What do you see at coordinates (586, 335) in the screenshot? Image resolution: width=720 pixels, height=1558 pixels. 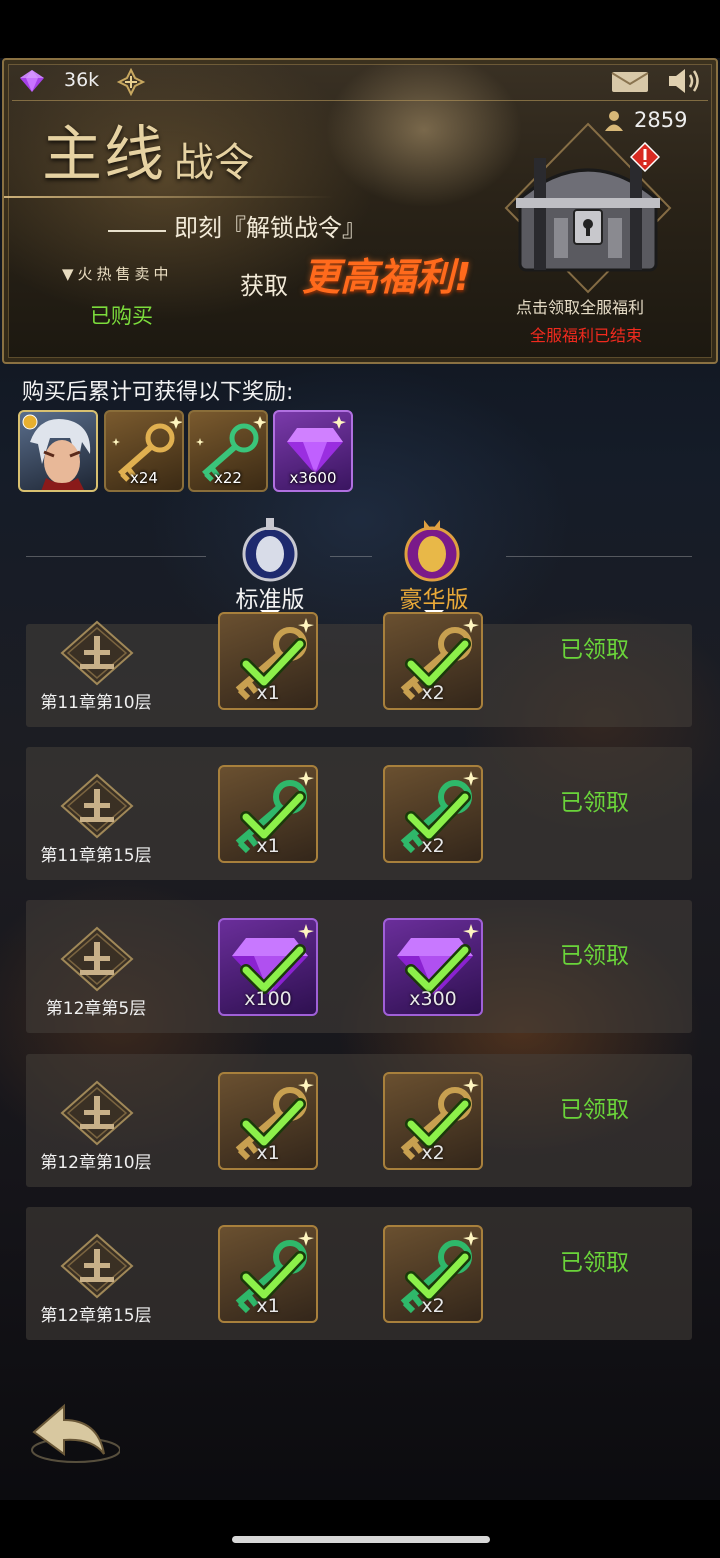 I see `server-rewards-ended: 全服福利已结束` at bounding box center [586, 335].